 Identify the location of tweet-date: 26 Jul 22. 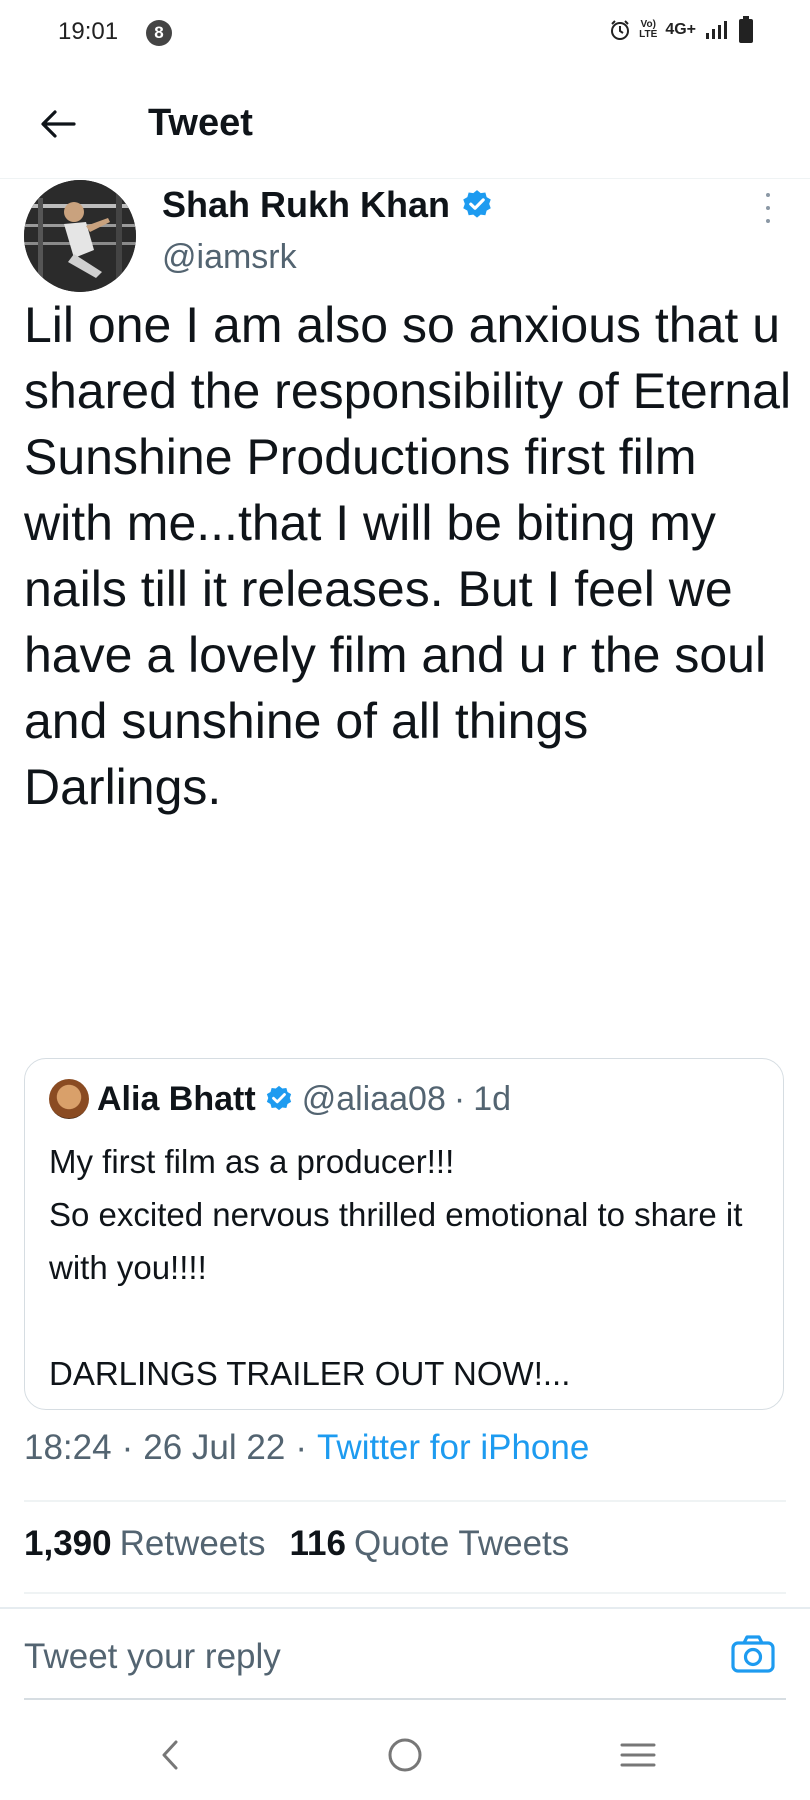
(214, 1447).